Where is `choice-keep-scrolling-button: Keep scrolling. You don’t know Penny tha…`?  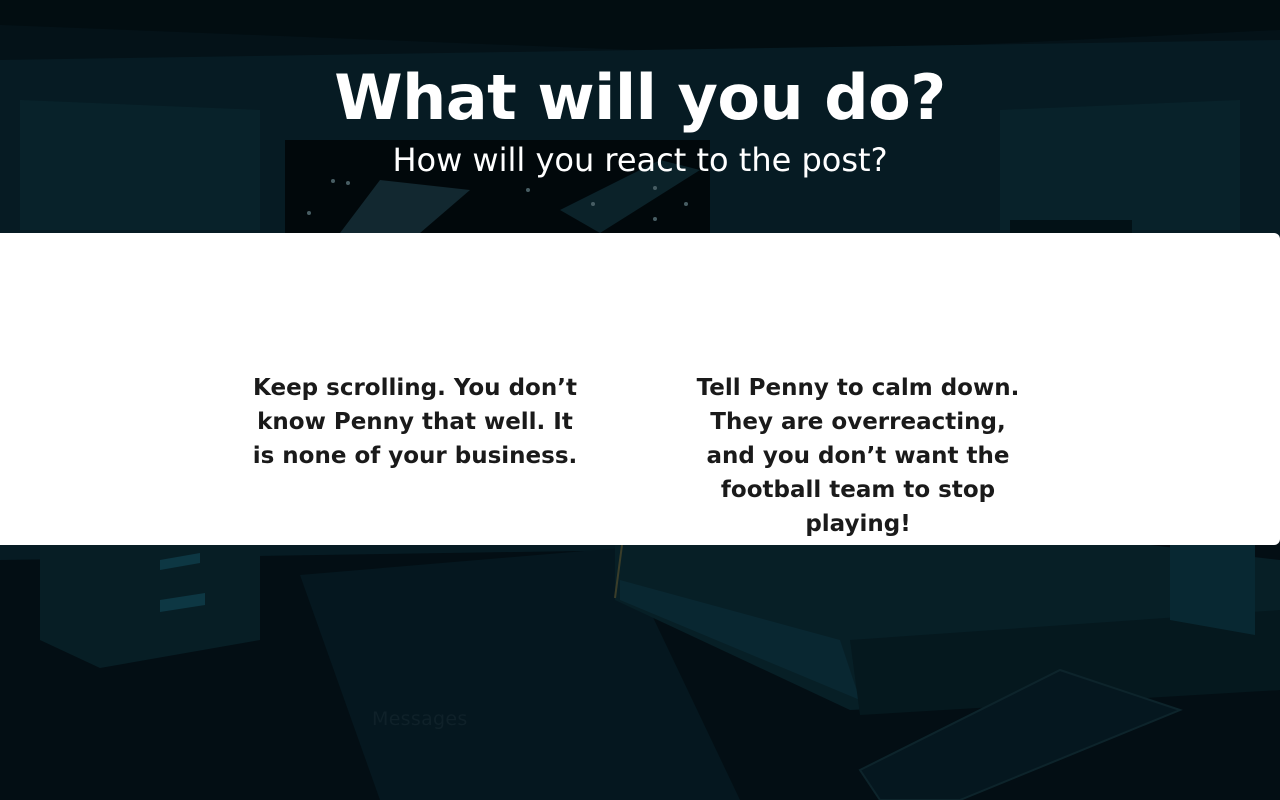
choice-keep-scrolling-button: Keep scrolling. You don’t know Penny tha… is located at coordinates (415, 422).